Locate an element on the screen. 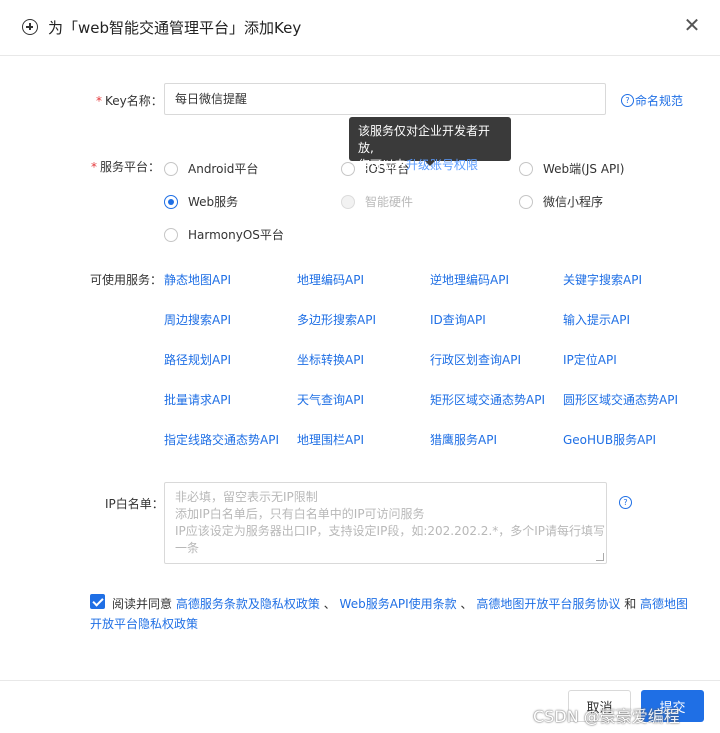 Image resolution: width=720 pixels, height=733 pixels. radio-web-service: Web服务 is located at coordinates (201, 201).